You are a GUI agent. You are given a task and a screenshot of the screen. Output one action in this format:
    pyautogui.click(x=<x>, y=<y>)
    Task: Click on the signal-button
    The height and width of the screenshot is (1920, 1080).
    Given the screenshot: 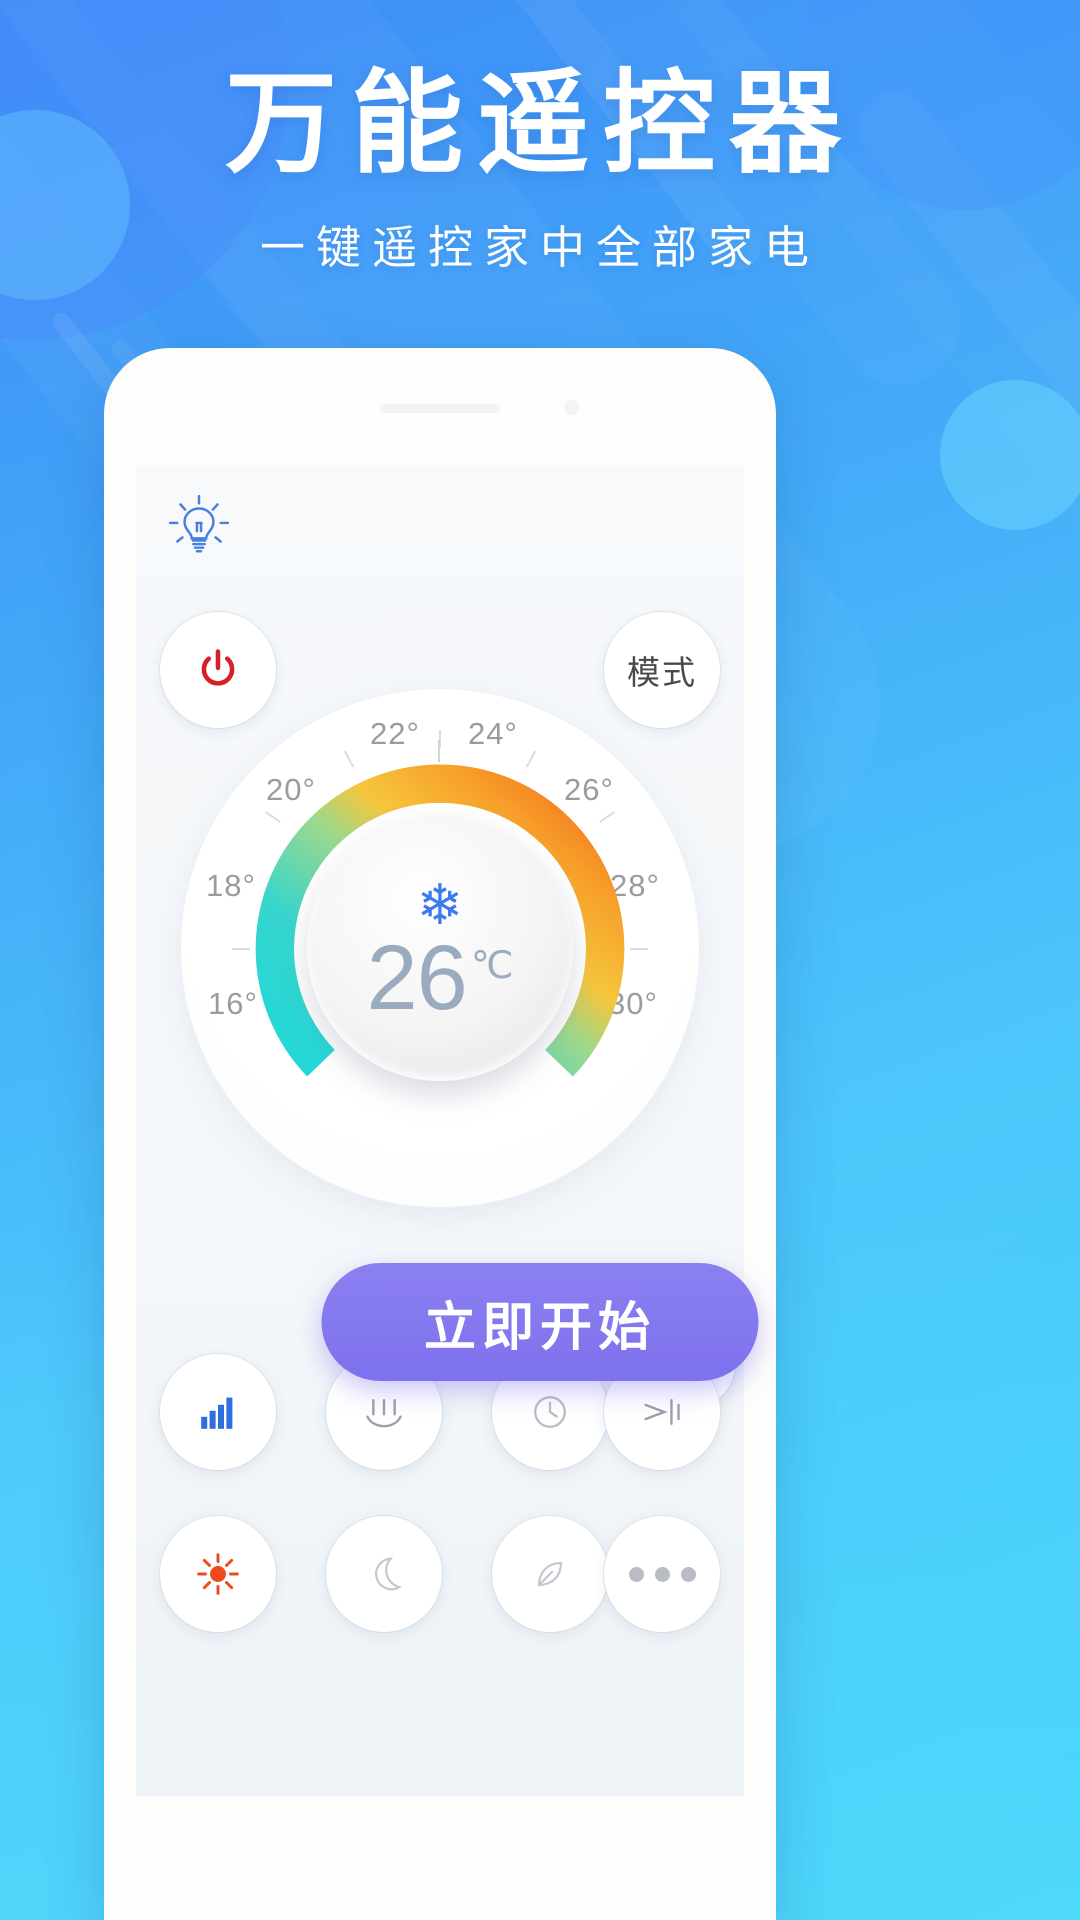 What is the action you would take?
    pyautogui.click(x=218, y=1412)
    